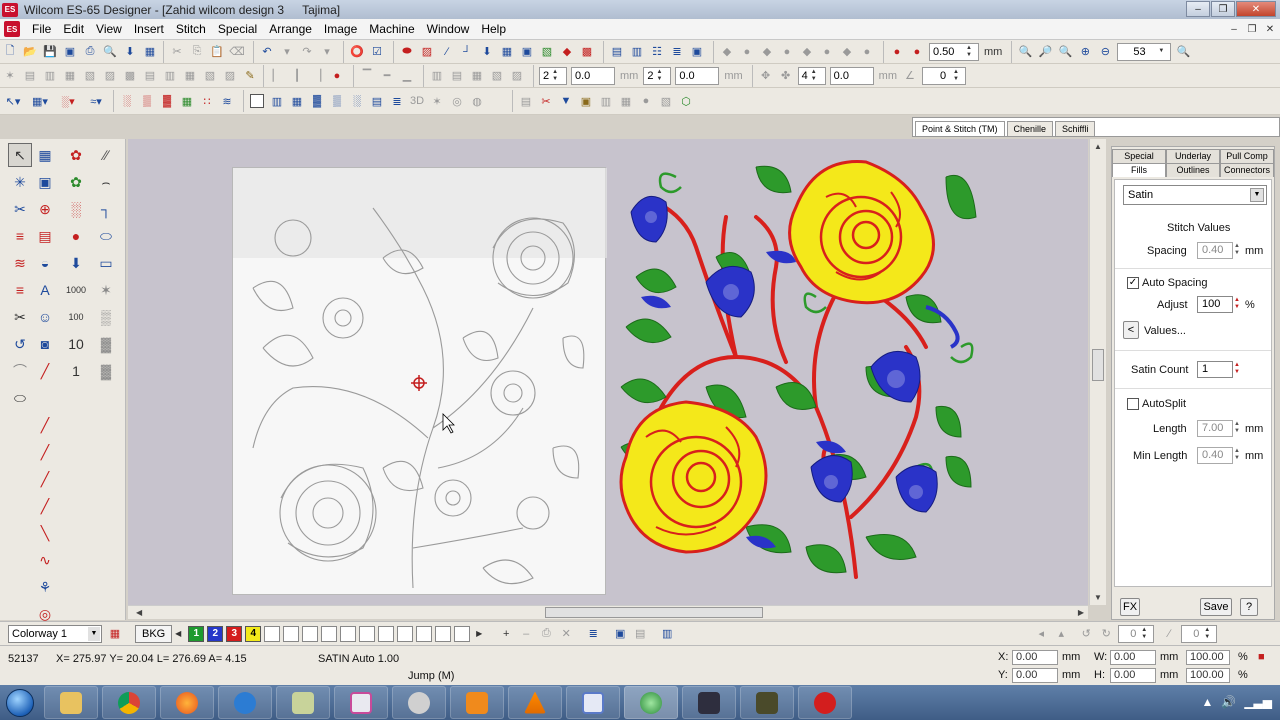 This screenshot has height=720, width=1280. What do you see at coordinates (786, 76) in the screenshot?
I see `kaleido-icon: ✤` at bounding box center [786, 76].